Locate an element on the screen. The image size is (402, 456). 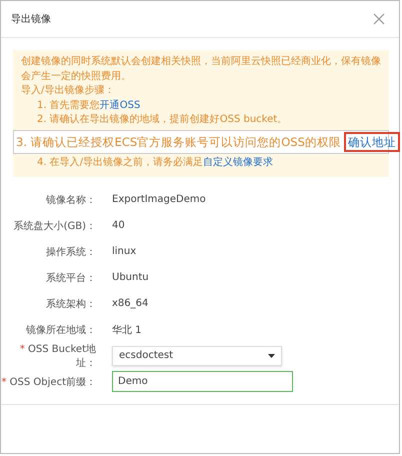
step-text: 2. 请确认在导出镜像的地域，提前创建好OSS bucket。 is located at coordinates (162, 120).